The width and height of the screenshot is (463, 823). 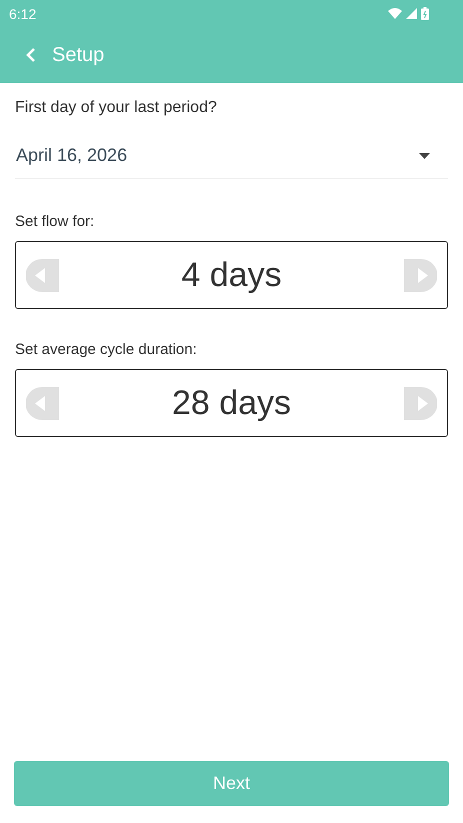 I want to click on question-label: First day of your last period?, so click(x=116, y=108).